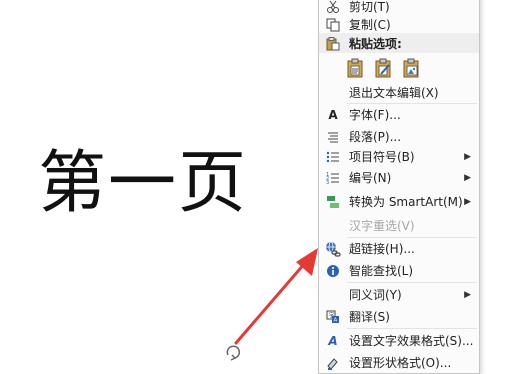  What do you see at coordinates (333, 137) in the screenshot?
I see `paragraph-icon` at bounding box center [333, 137].